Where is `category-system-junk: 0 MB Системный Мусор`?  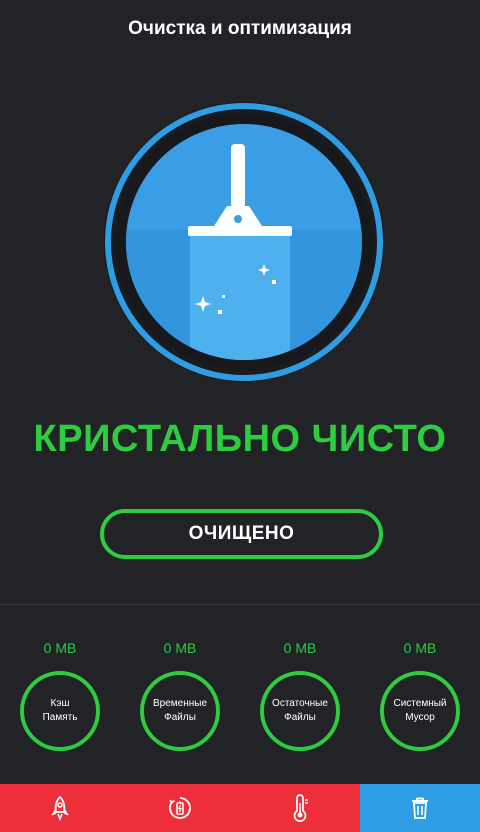 category-system-junk: 0 MB Системный Мусор is located at coordinates (420, 705).